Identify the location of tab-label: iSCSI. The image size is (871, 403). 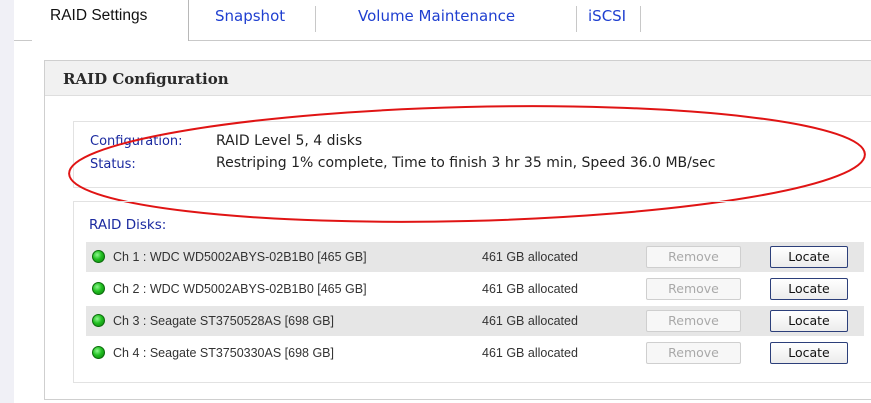
(607, 16).